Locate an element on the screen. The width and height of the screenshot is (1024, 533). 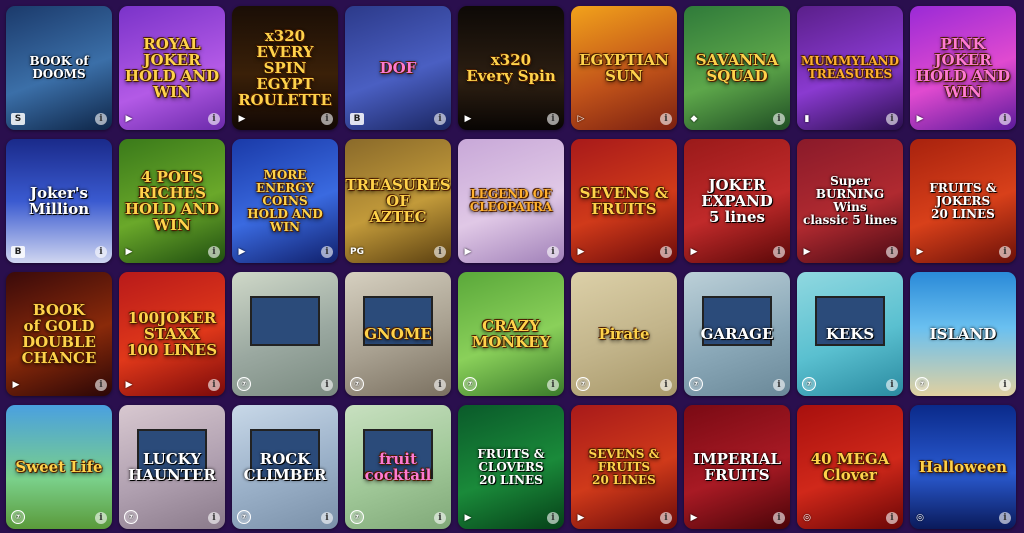
game-tile: Super BURNING Wins classic 5 lines ▶ i is located at coordinates (850, 201).